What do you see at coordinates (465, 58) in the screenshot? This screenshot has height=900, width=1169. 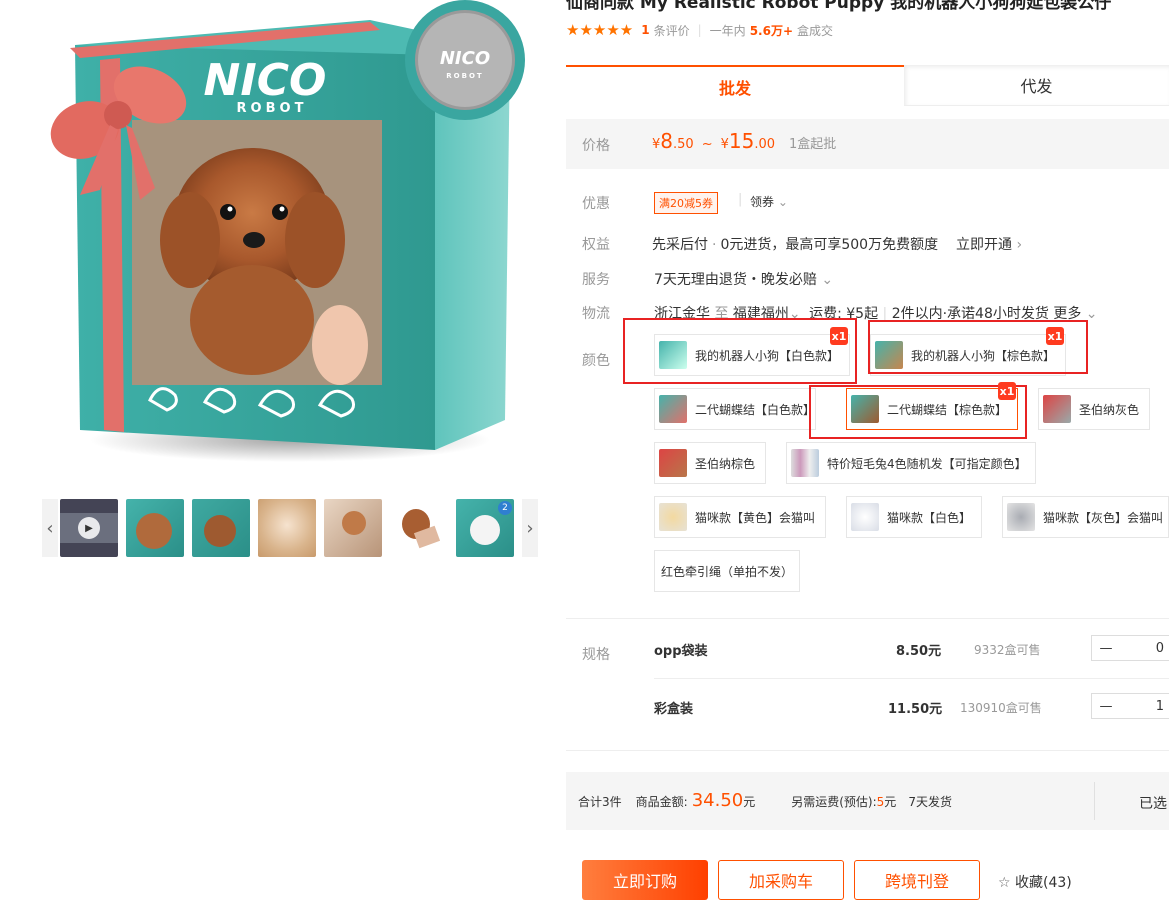 I see `svg-text: NICO` at bounding box center [465, 58].